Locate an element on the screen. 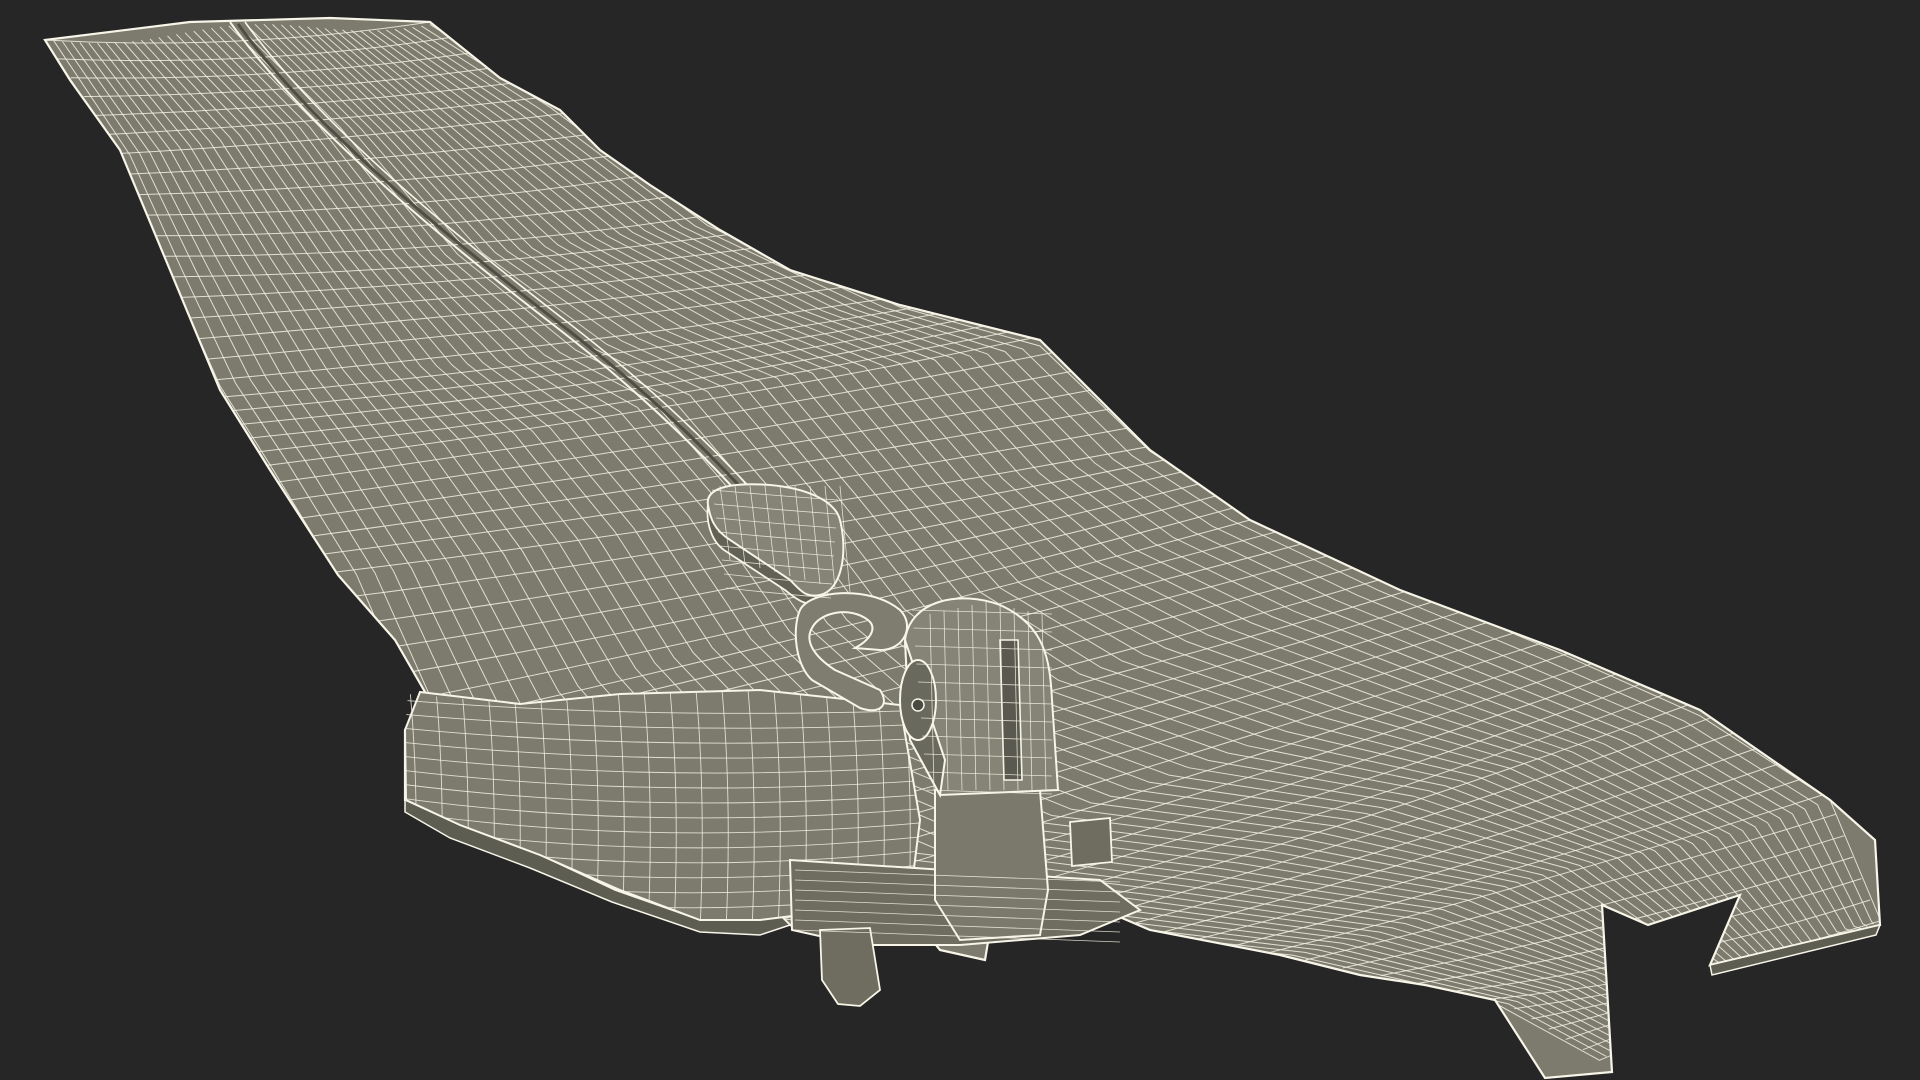 The image size is (1920, 1080). slider-side-nub is located at coordinates (1091, 842).